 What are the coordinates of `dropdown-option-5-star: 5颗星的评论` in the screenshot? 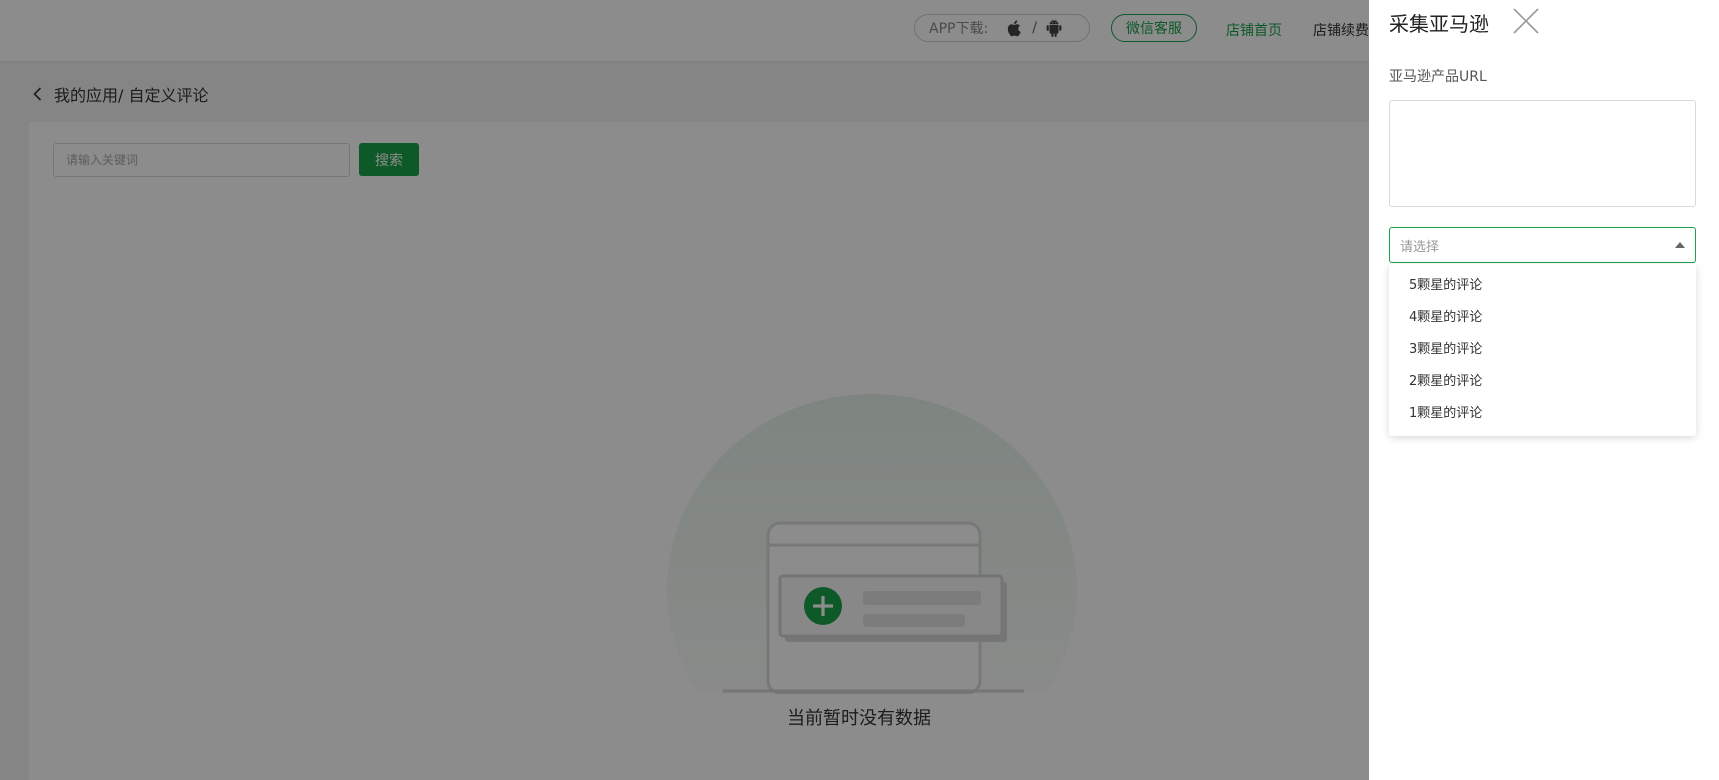 It's located at (1542, 286).